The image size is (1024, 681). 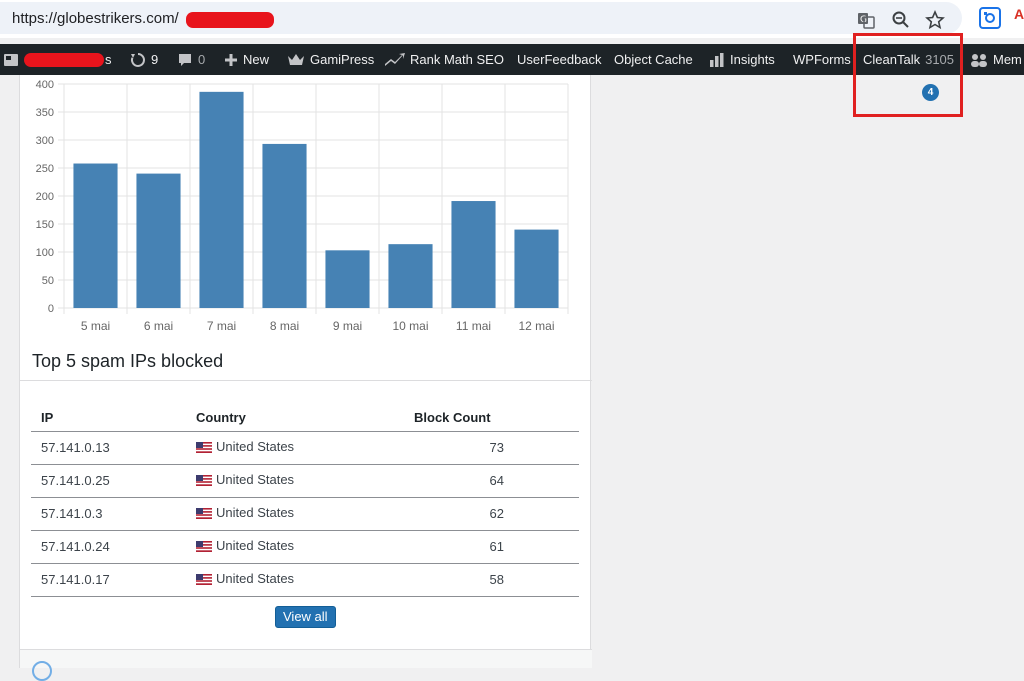 I want to click on y-tick-label: 250, so click(x=45, y=169).